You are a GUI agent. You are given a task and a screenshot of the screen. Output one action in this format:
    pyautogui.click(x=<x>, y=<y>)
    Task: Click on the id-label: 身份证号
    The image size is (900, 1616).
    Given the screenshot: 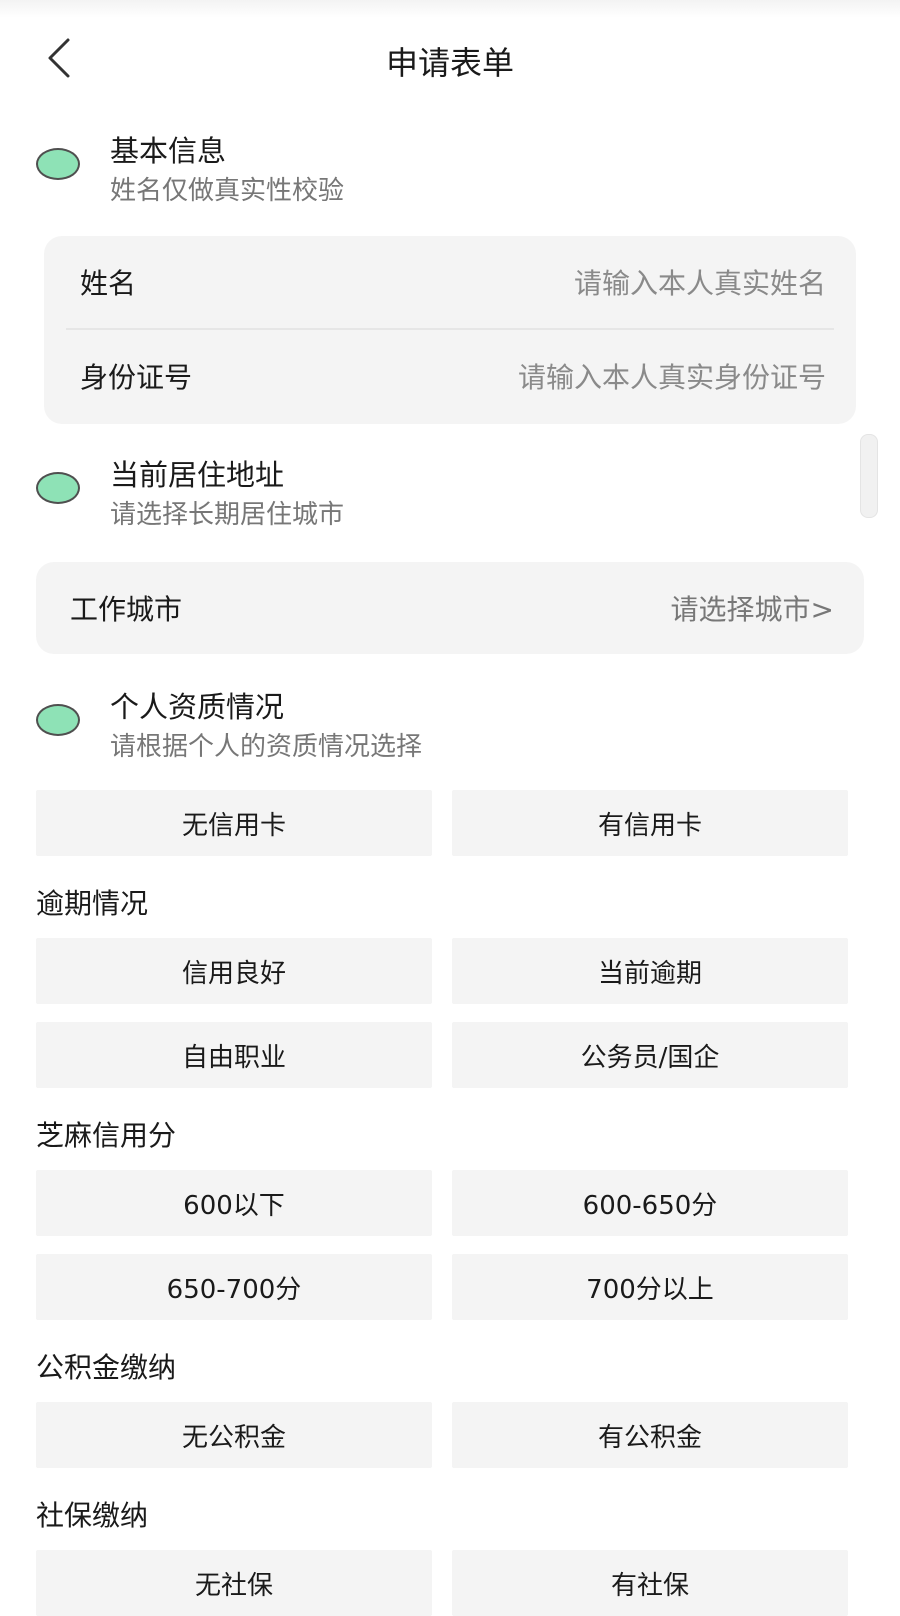 What is the action you would take?
    pyautogui.click(x=136, y=377)
    